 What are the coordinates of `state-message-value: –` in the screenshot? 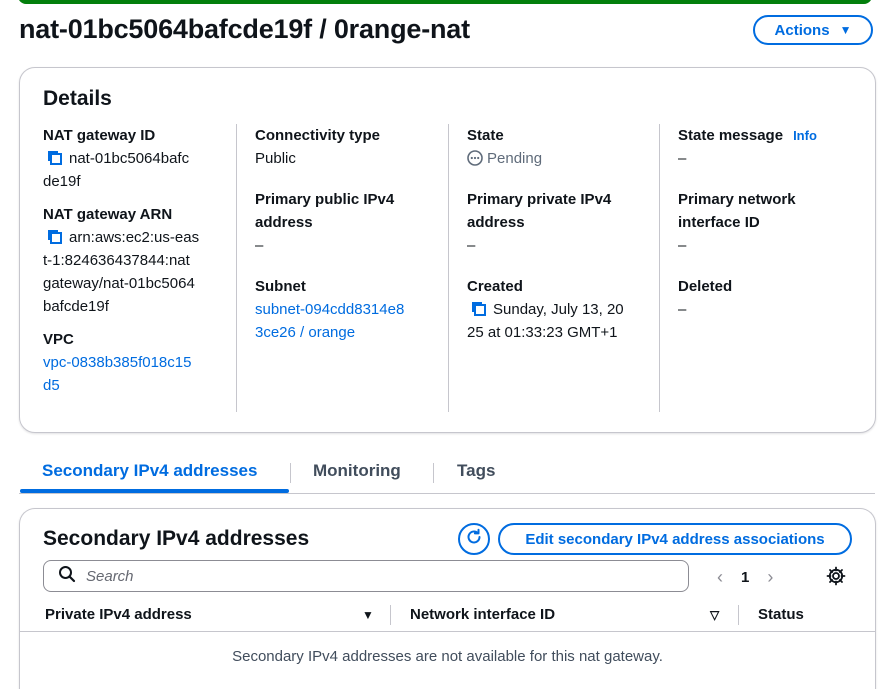 It's located at (682, 158).